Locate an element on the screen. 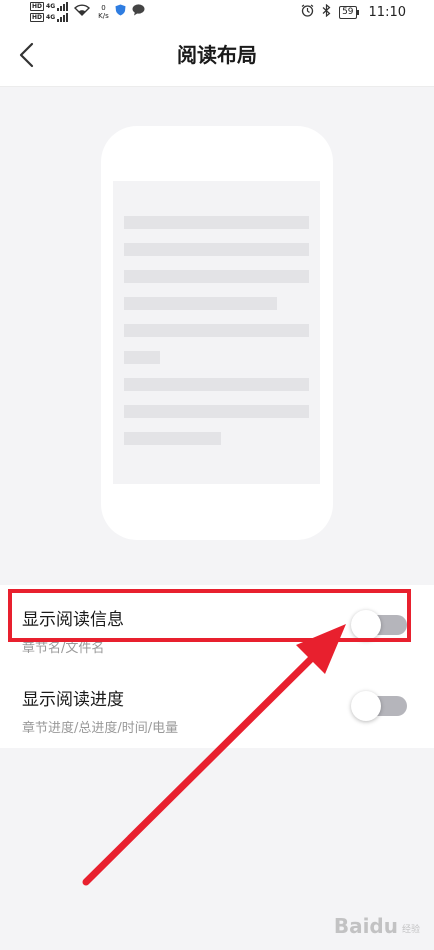 The image size is (434, 950). baidu-watermark: Baidu 经验 is located at coordinates (377, 926).